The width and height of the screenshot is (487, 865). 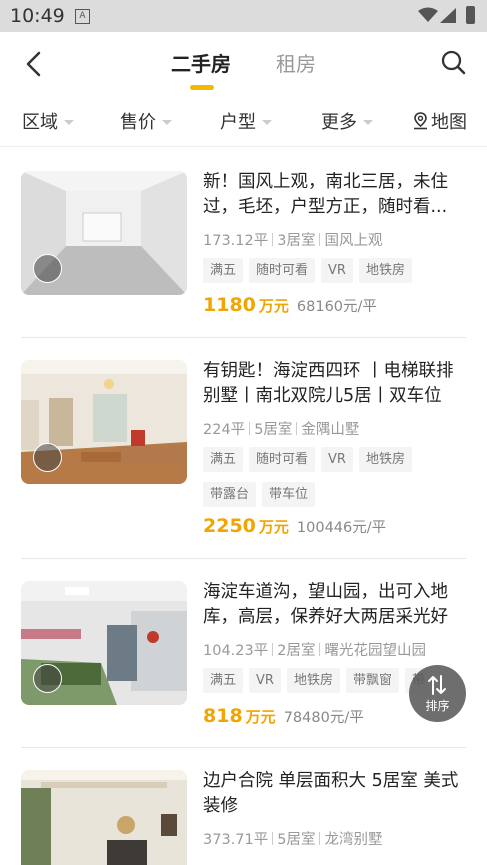 What do you see at coordinates (449, 122) in the screenshot?
I see `map-button-label: 地图` at bounding box center [449, 122].